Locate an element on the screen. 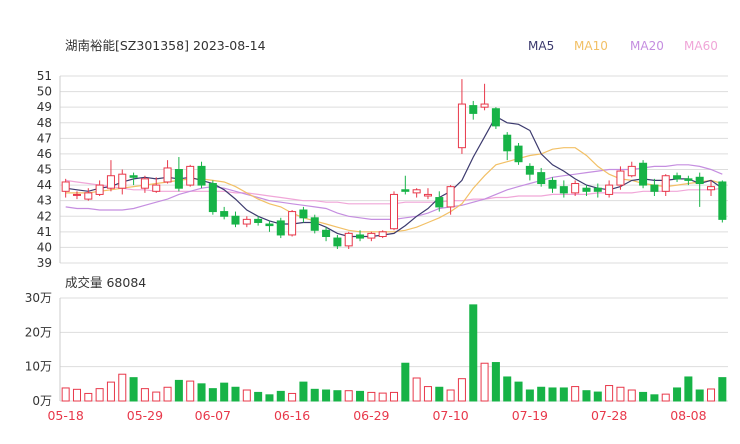  price-axis: 51 5049 4847 46 4544 4342 4140 39 is located at coordinates (44, 169).